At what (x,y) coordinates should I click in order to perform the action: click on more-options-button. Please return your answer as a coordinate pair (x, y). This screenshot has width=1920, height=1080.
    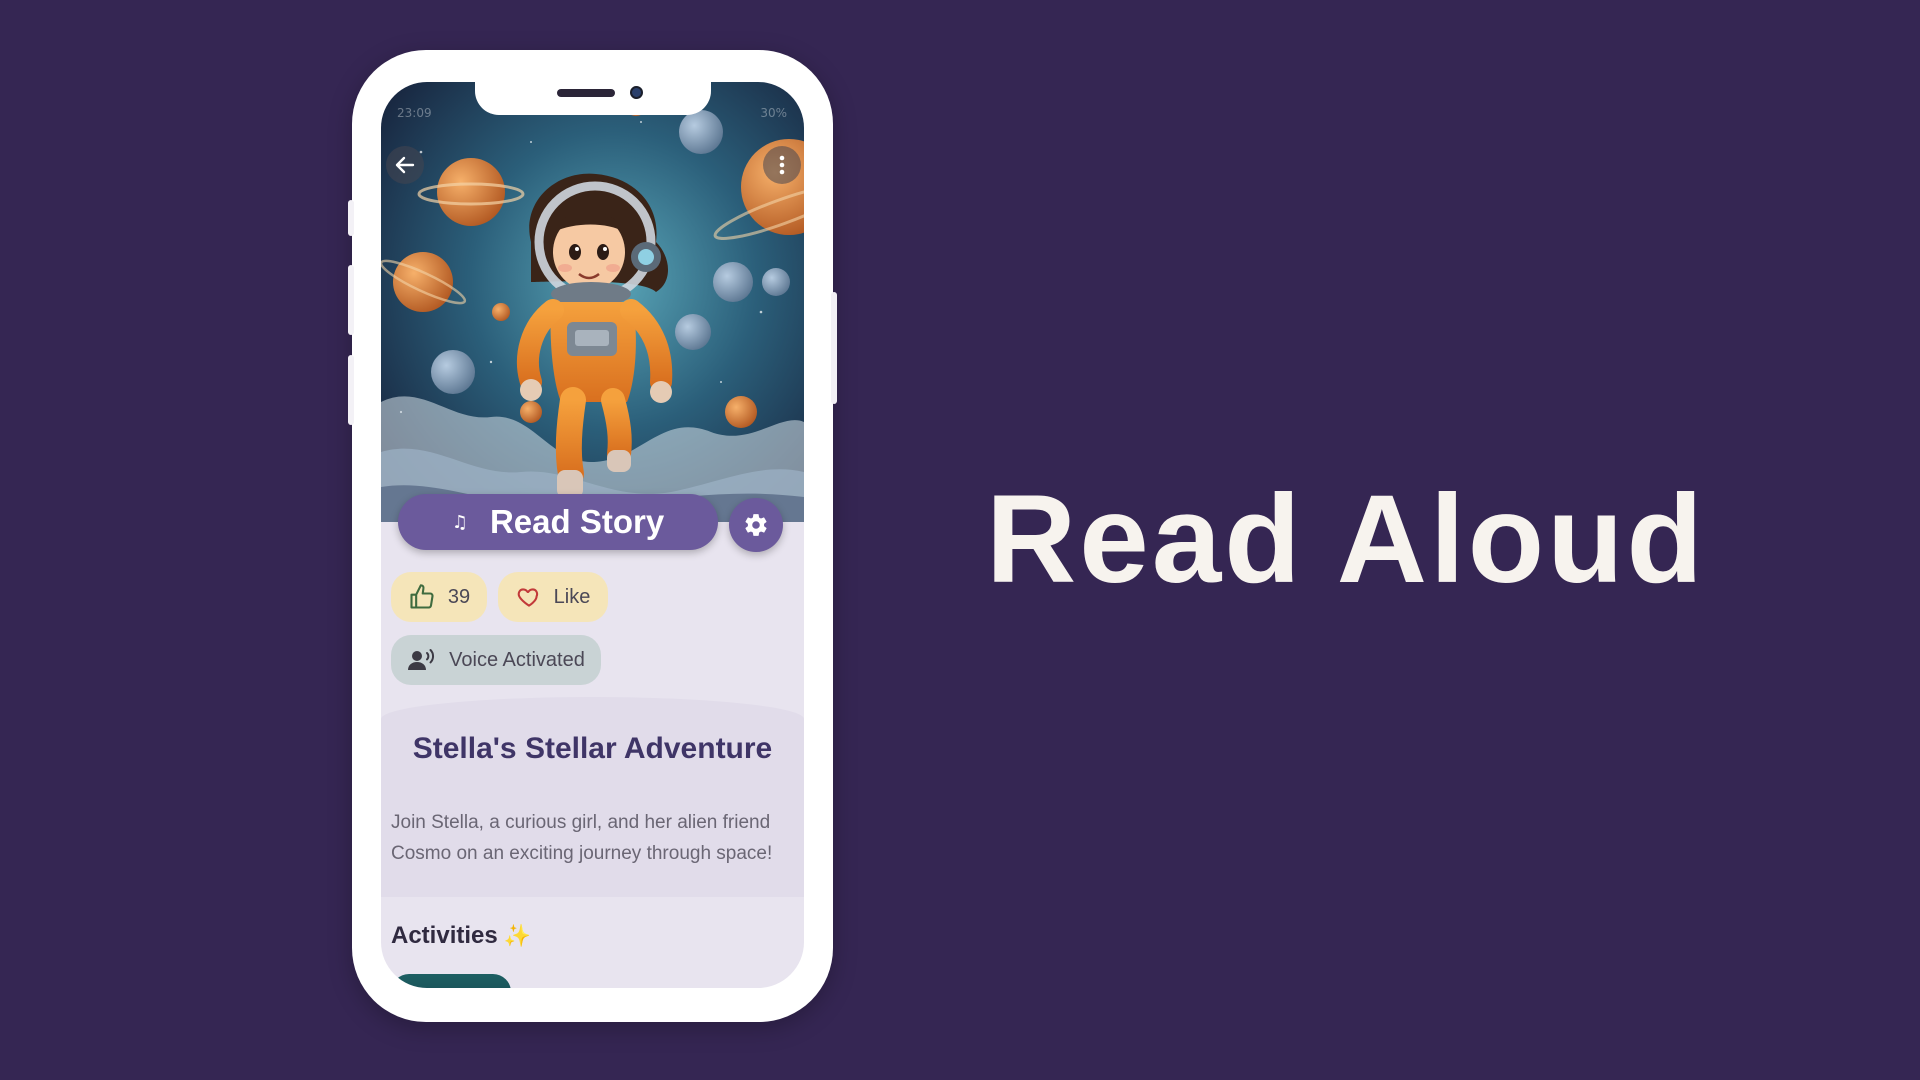
    Looking at the image, I should click on (782, 165).